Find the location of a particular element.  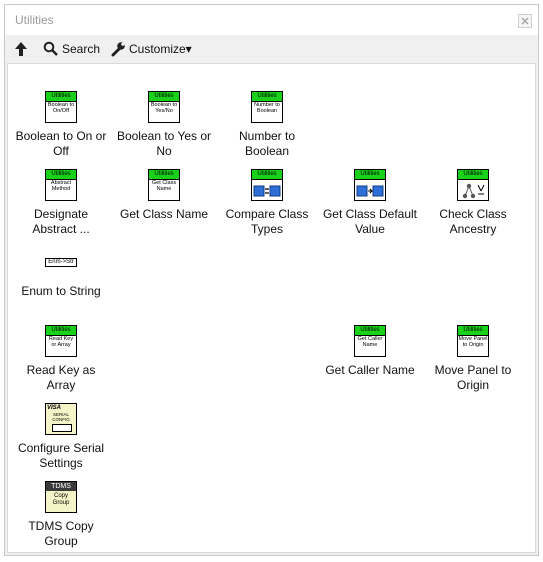

toolbar: Search Customize▾ is located at coordinates (271, 49).